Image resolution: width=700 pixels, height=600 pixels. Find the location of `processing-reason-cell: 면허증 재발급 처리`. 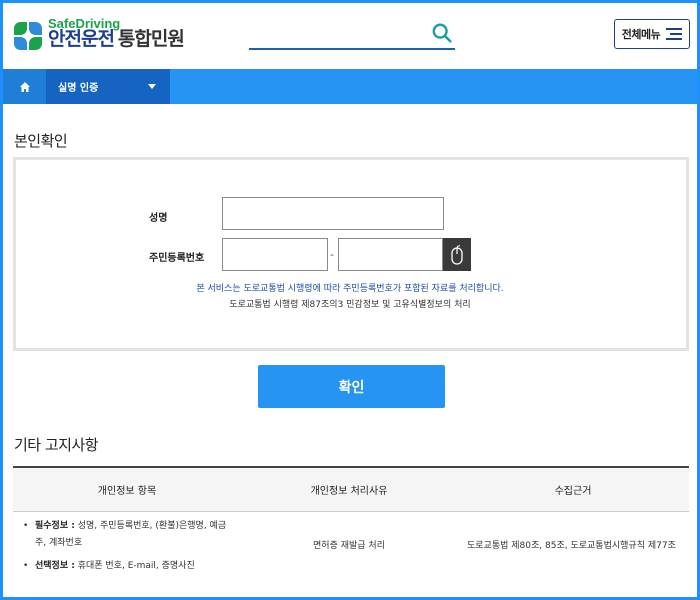

processing-reason-cell: 면허증 재발급 처리 is located at coordinates (349, 545).